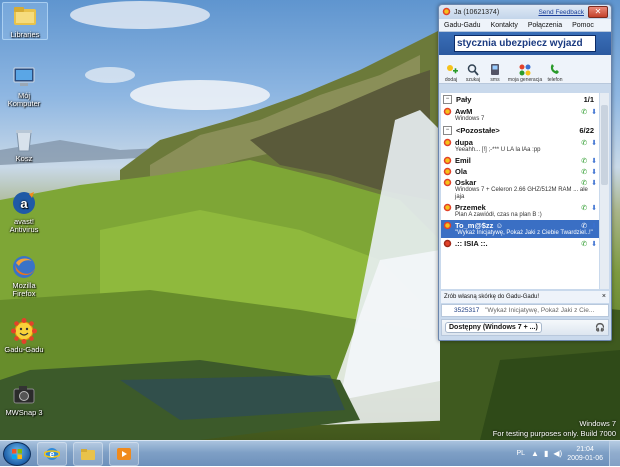  What do you see at coordinates (583, 25) in the screenshot?
I see `menu-pomoc: Pomoc` at bounding box center [583, 25].